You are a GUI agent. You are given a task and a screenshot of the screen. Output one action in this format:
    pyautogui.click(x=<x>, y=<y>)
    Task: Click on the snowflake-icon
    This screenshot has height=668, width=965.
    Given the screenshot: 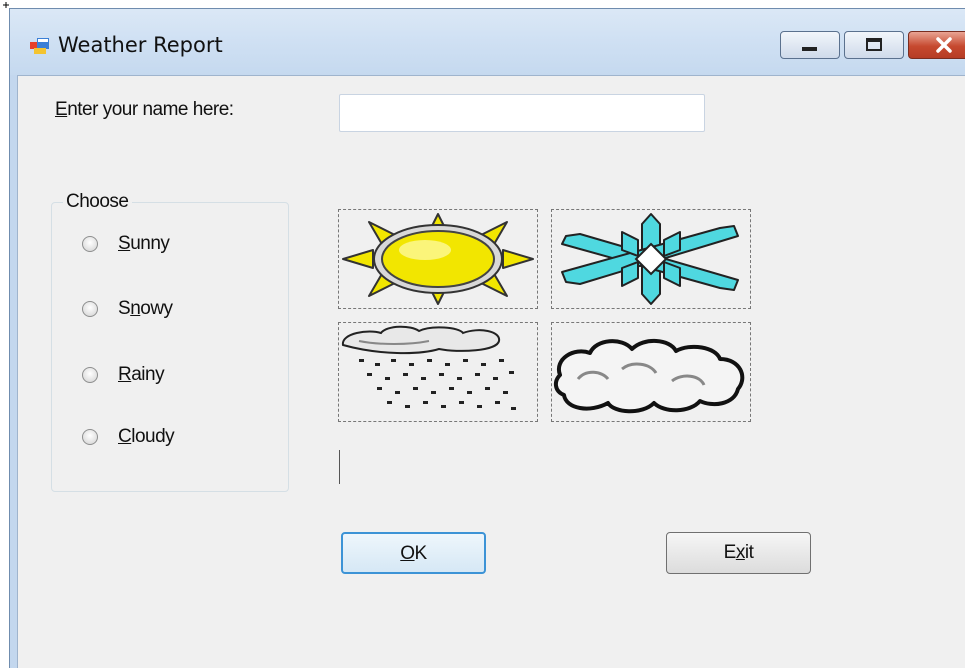 What is the action you would take?
    pyautogui.click(x=650, y=259)
    